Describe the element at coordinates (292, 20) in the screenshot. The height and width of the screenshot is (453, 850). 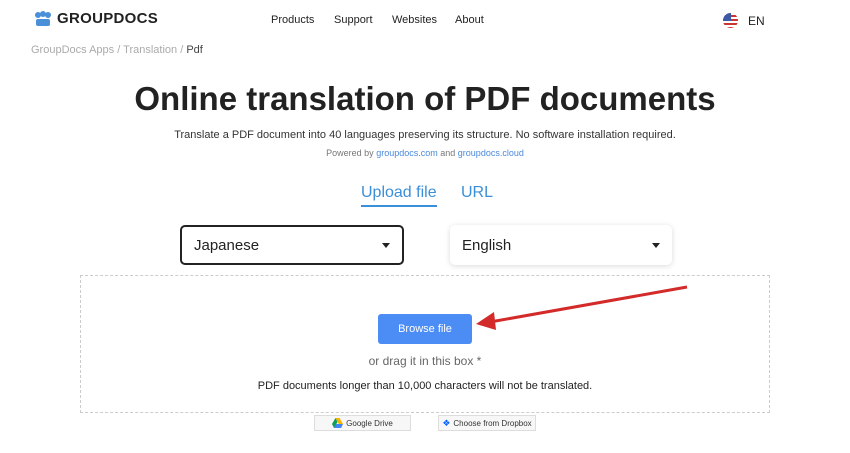
I see `nav-products: Products` at that location.